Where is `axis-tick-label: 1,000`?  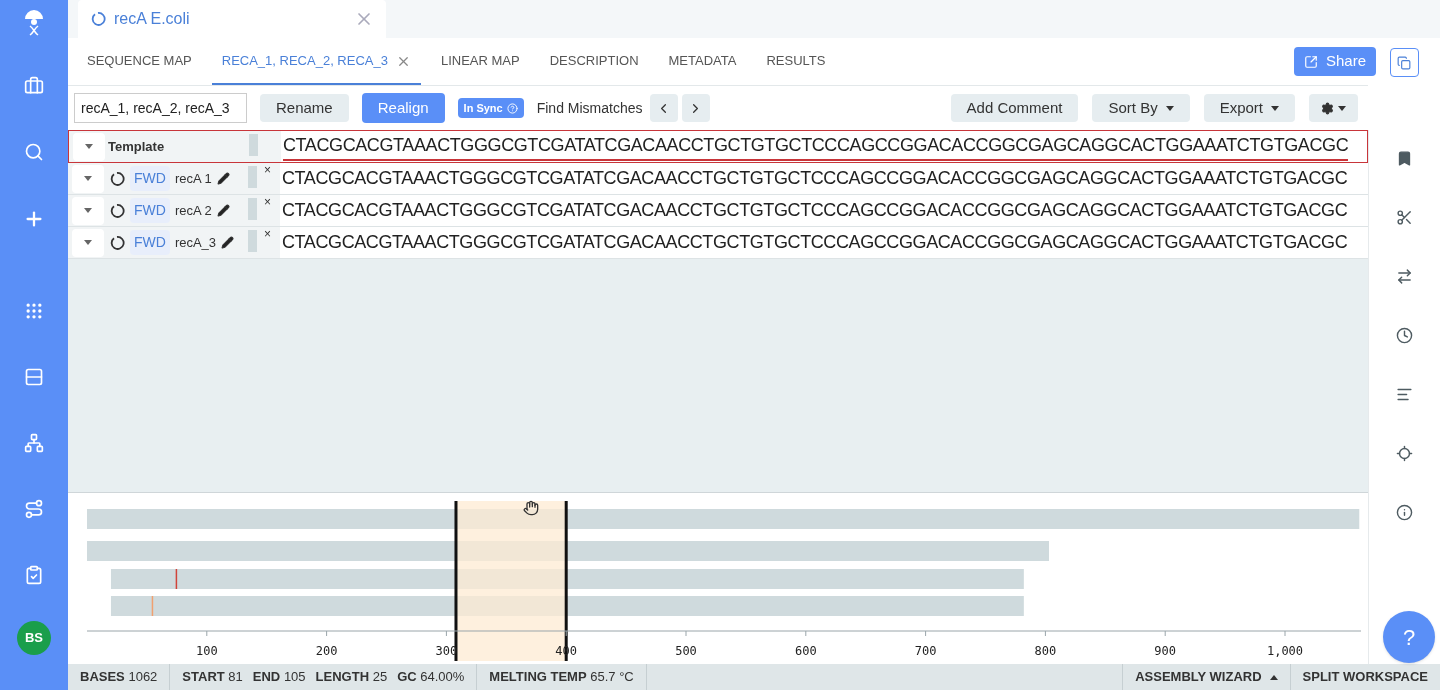 axis-tick-label: 1,000 is located at coordinates (1285, 651).